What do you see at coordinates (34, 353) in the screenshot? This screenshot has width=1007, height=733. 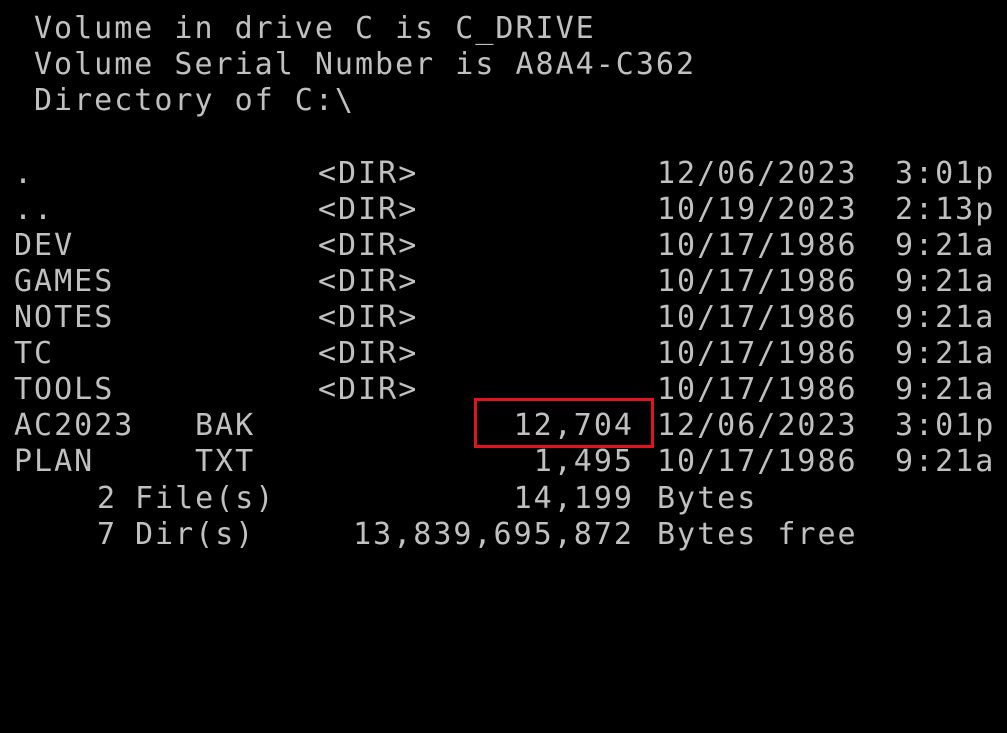 I see `entry-name: TC` at bounding box center [34, 353].